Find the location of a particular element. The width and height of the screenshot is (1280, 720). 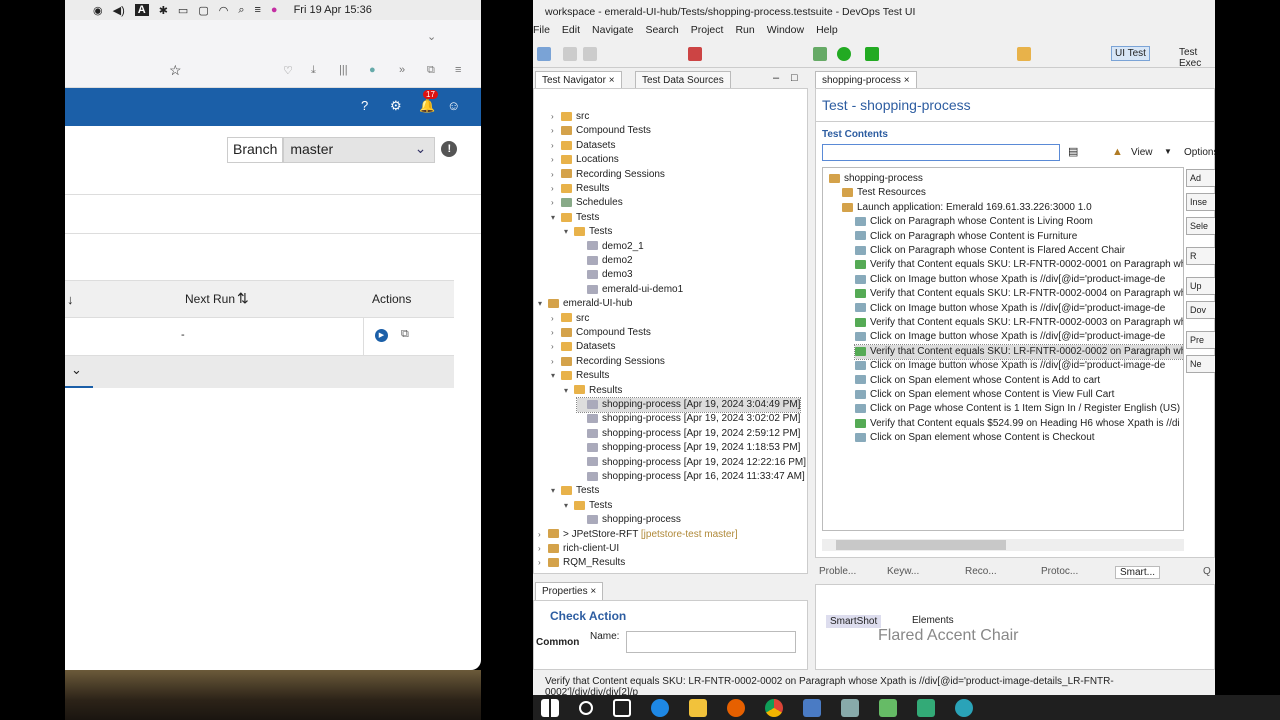

name-field is located at coordinates (711, 642).